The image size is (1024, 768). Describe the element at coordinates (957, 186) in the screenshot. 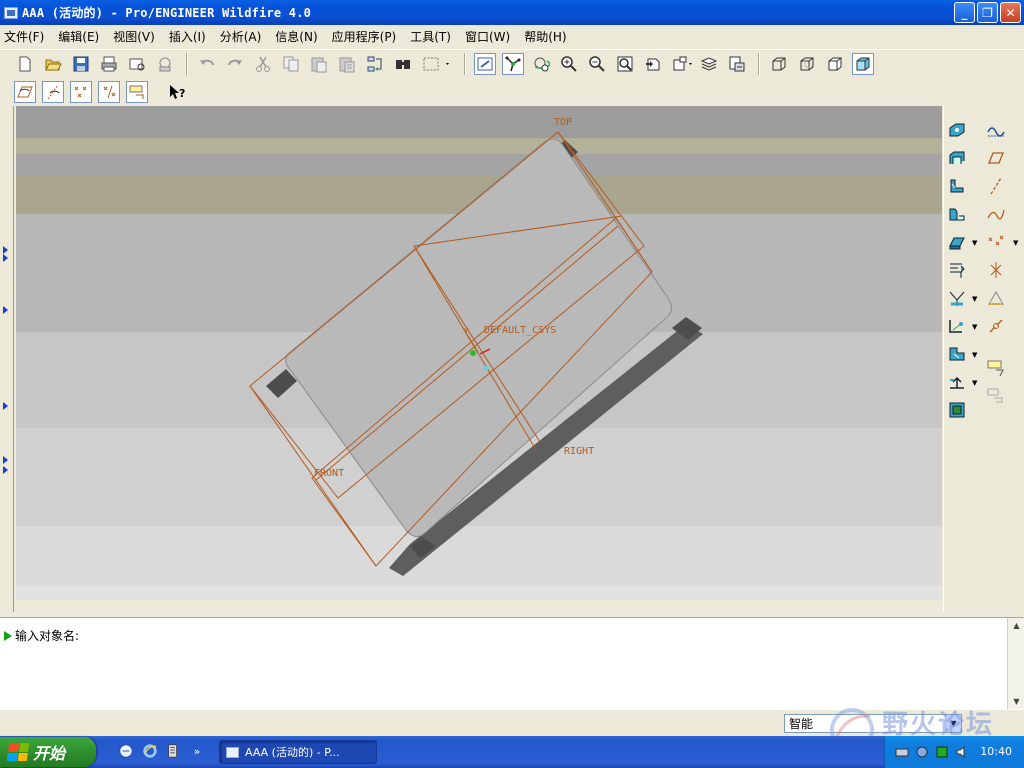

I see `rib-icon` at that location.